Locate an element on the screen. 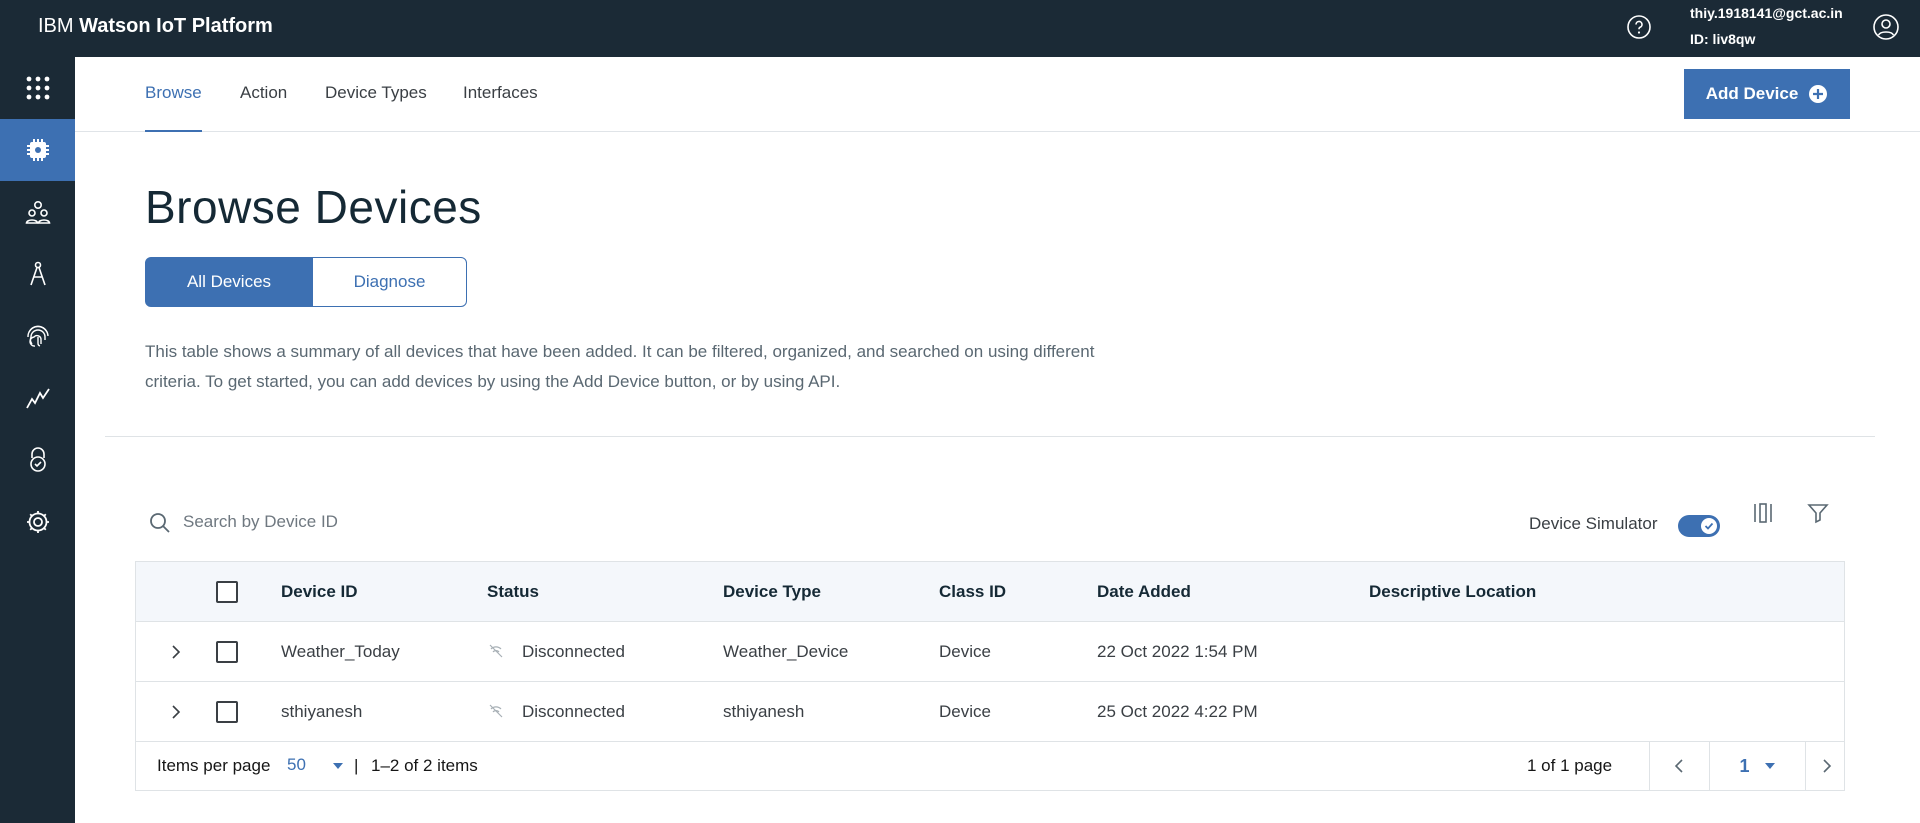 This screenshot has width=1920, height=823. chevron-right-icon is located at coordinates (1826, 766).